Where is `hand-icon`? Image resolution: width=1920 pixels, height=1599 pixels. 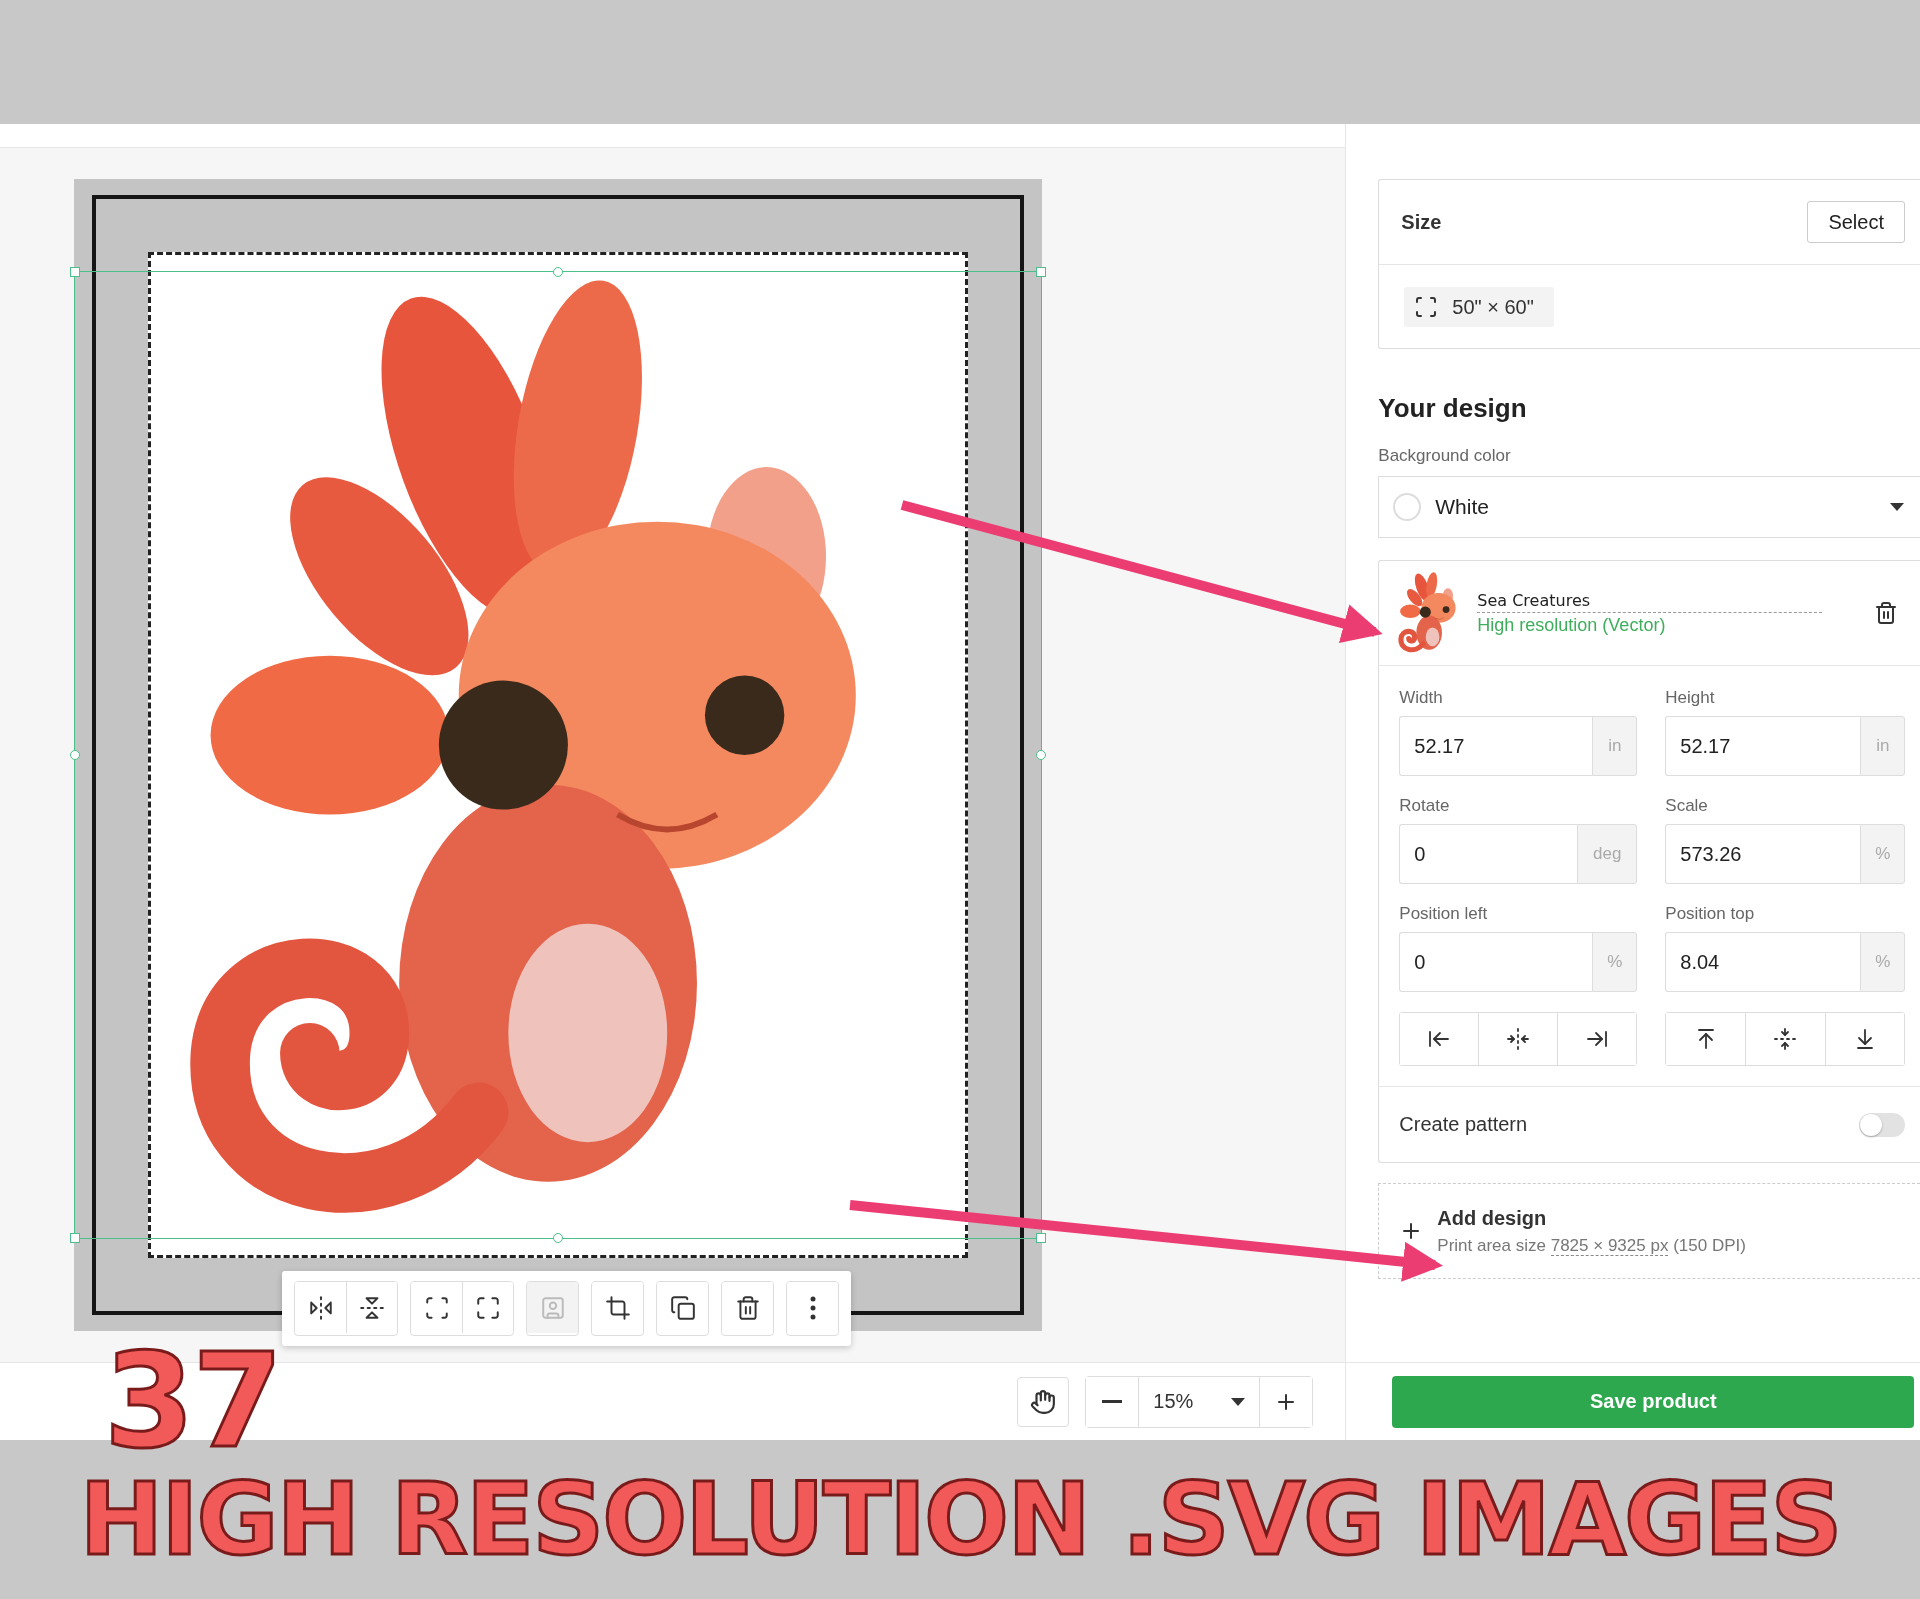 hand-icon is located at coordinates (1043, 1401).